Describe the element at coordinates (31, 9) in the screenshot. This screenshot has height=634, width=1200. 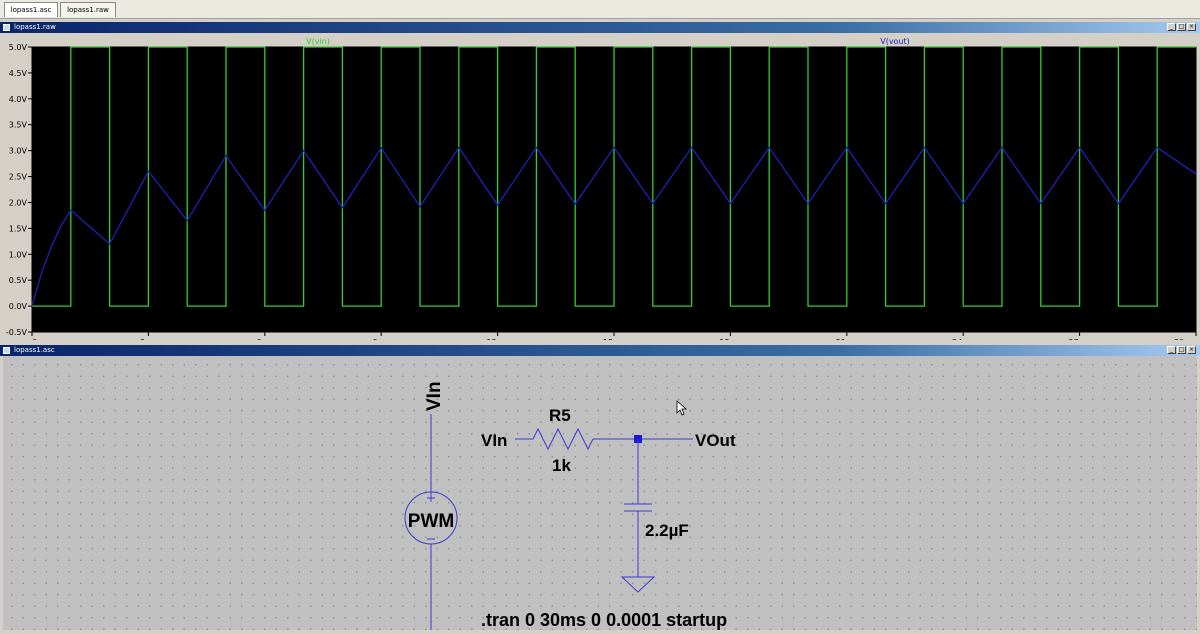
I see `tab-schematic: lopass1.asc` at that location.